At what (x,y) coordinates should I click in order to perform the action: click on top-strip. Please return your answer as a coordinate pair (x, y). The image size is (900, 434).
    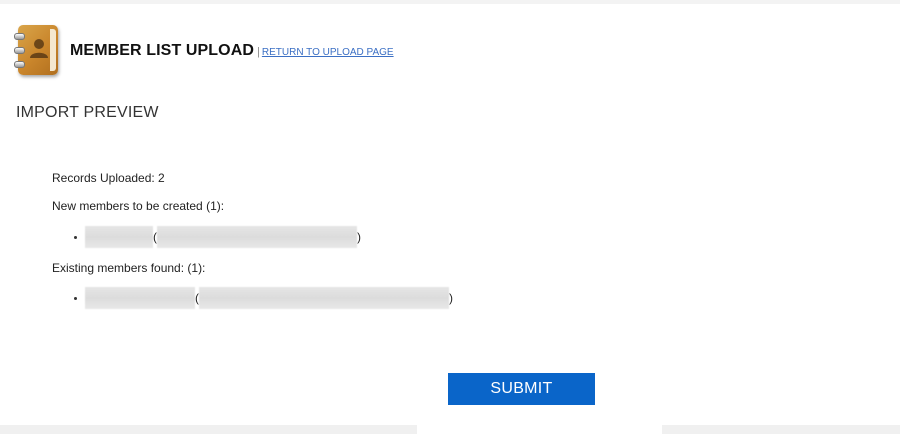
    Looking at the image, I should click on (450, 2).